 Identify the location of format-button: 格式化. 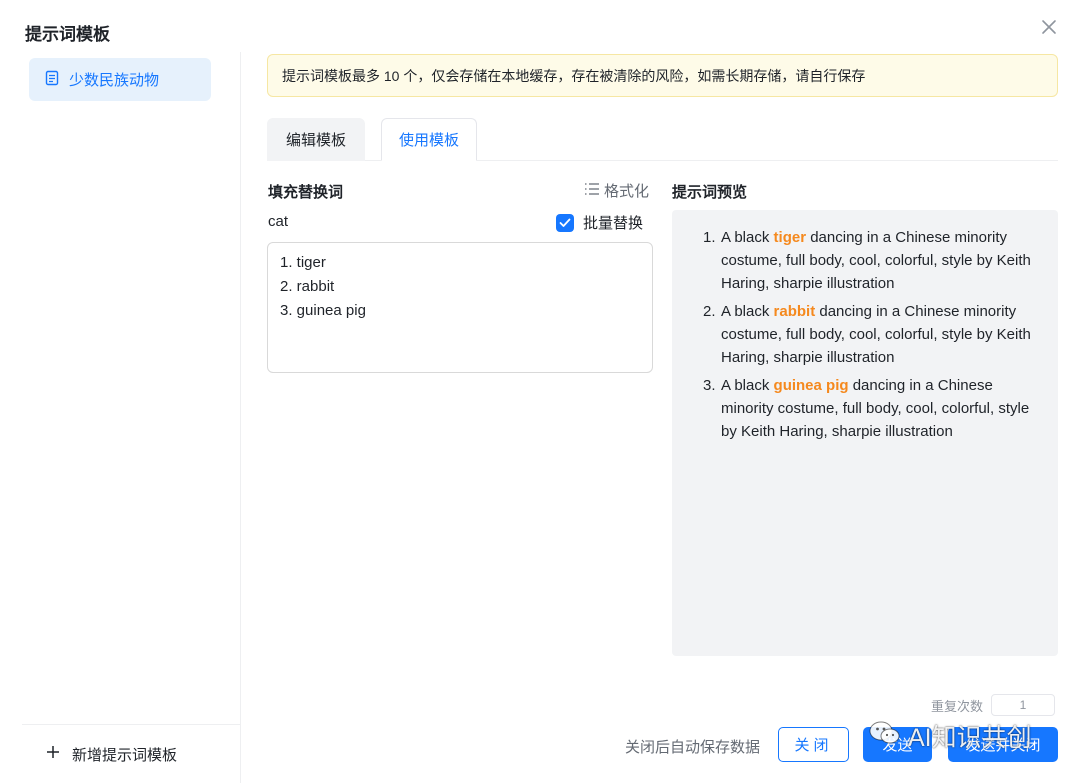
(616, 190).